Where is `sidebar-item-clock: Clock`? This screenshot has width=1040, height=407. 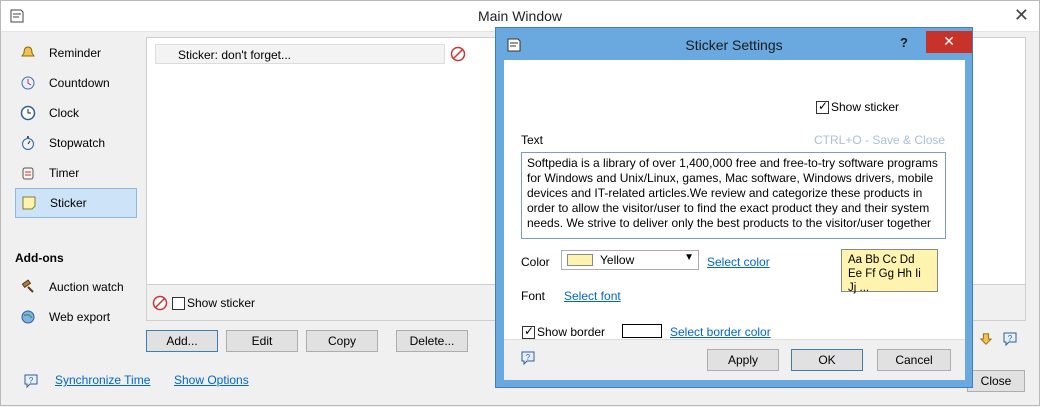
sidebar-item-clock: Clock is located at coordinates (76, 113).